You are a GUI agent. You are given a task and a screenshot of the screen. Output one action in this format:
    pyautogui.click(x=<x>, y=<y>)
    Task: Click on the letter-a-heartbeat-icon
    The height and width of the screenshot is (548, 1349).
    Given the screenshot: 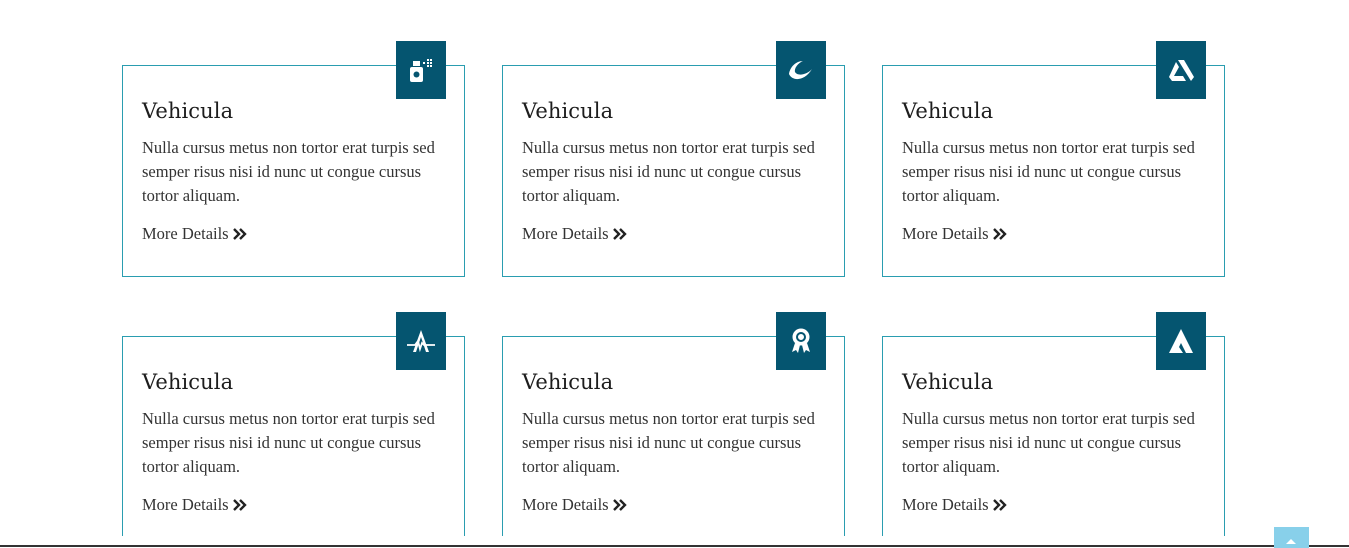 What is the action you would take?
    pyautogui.click(x=421, y=341)
    